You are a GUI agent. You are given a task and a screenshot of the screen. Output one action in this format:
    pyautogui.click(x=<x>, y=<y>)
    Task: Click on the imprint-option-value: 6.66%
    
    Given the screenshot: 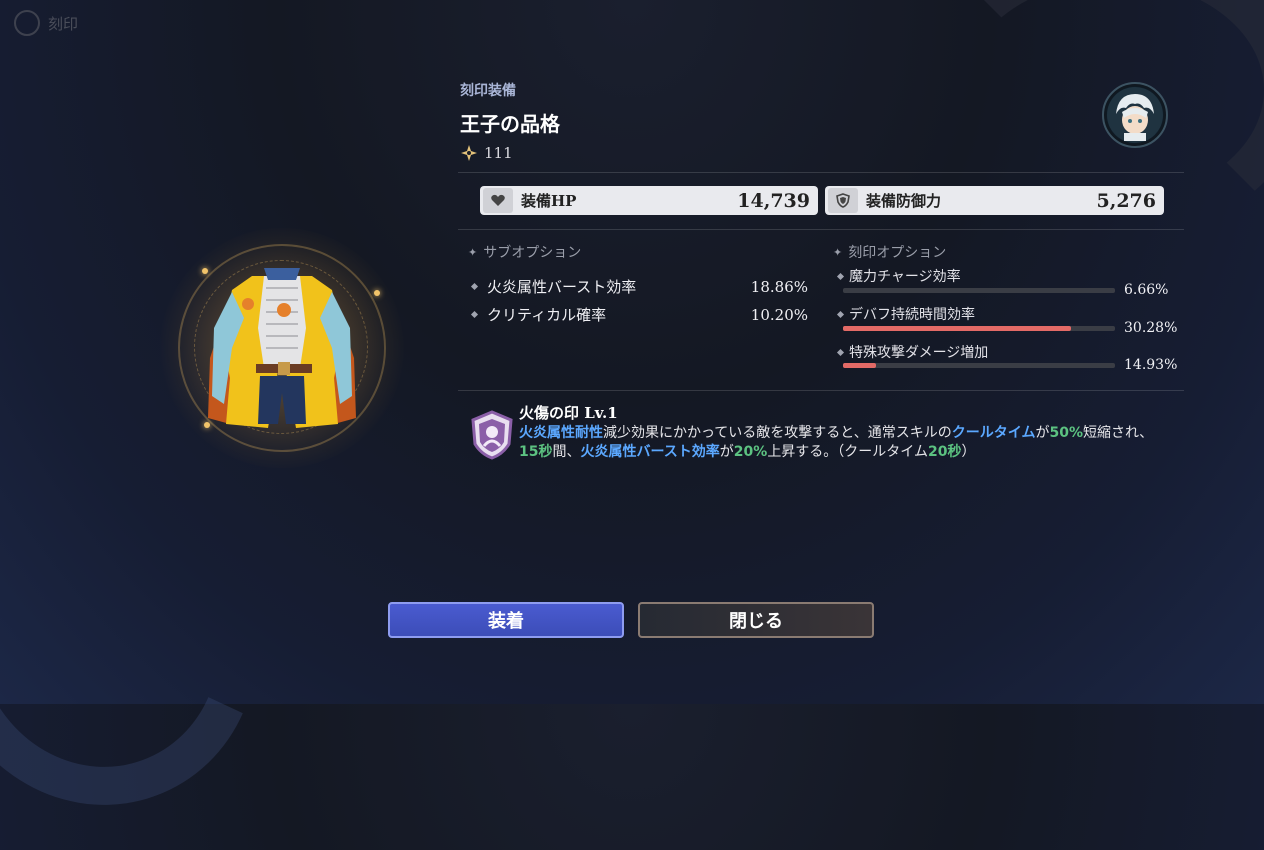 What is the action you would take?
    pyautogui.click(x=1146, y=290)
    